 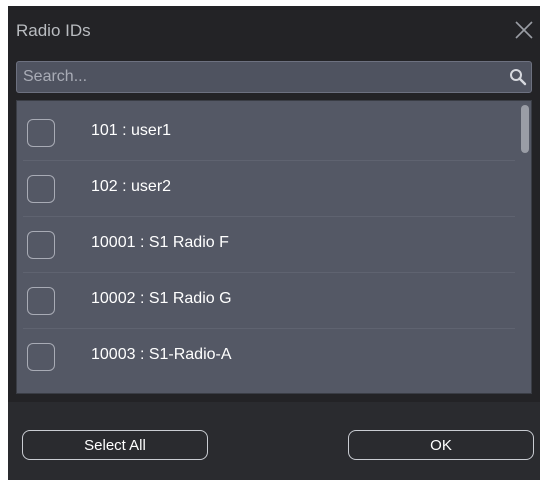 I want to click on title-bar: Radio IDs, so click(x=274, y=30).